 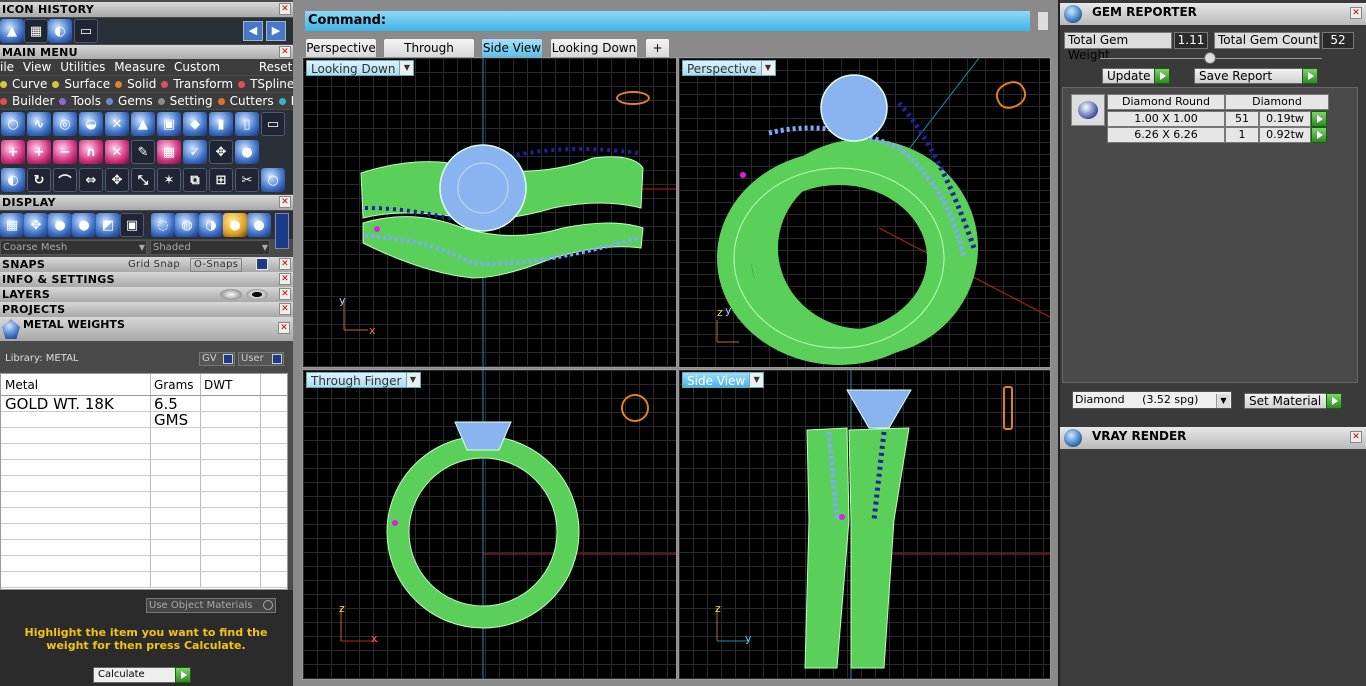 I want to click on wire-sphere-icon: ◌, so click(x=163, y=225).